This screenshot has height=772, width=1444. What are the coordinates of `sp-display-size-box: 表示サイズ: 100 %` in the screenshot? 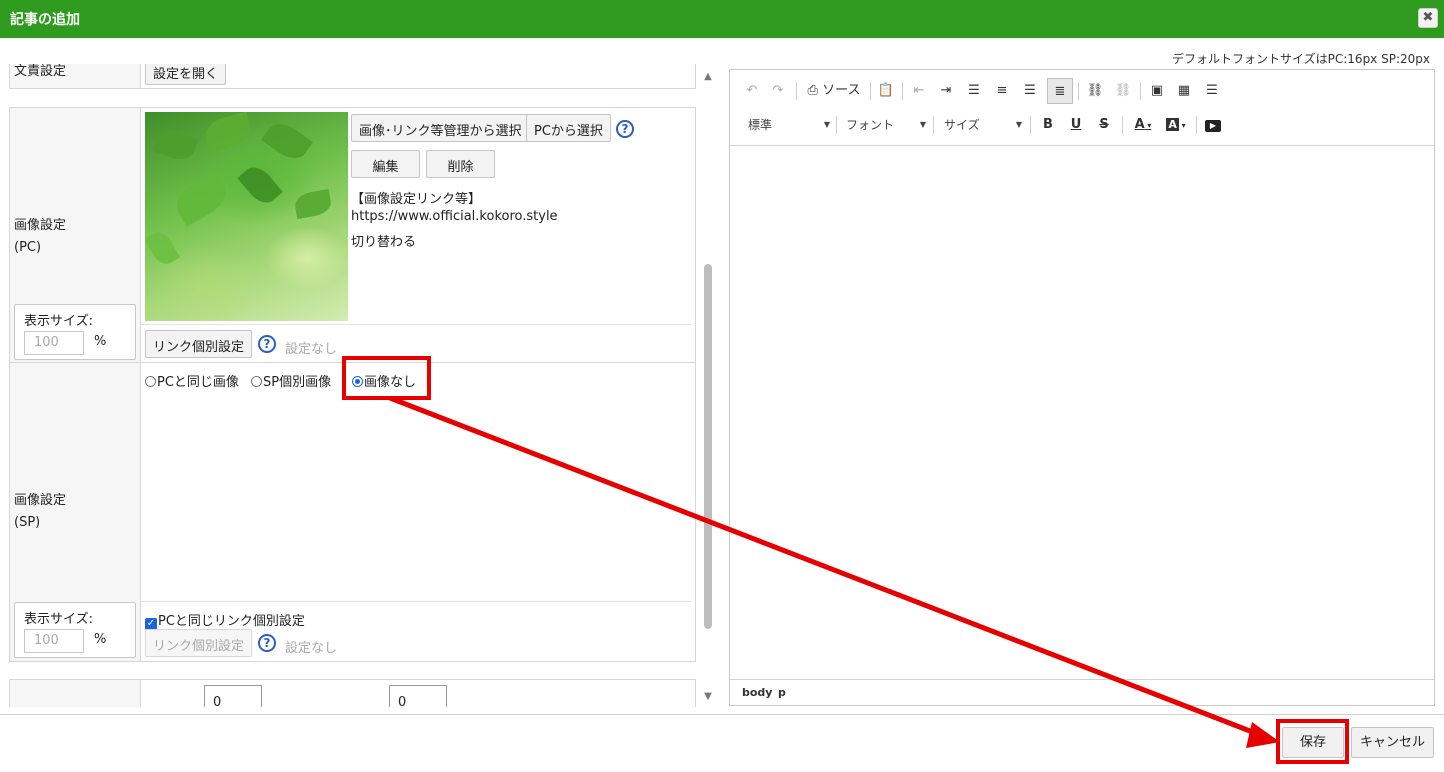 It's located at (75, 630).